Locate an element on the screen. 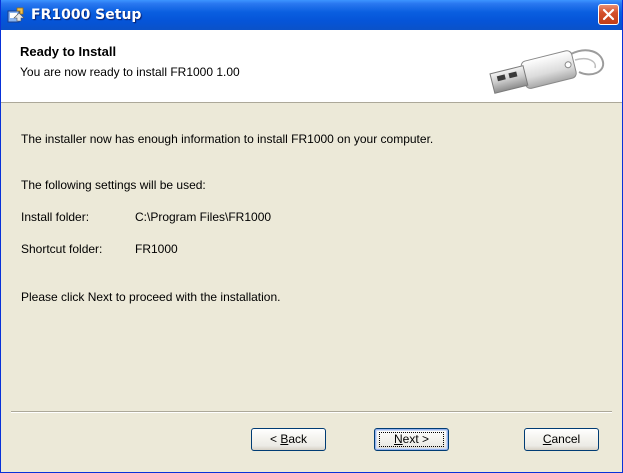 Image resolution: width=623 pixels, height=473 pixels. shortcut-folder-value: FR1000 is located at coordinates (156, 249).